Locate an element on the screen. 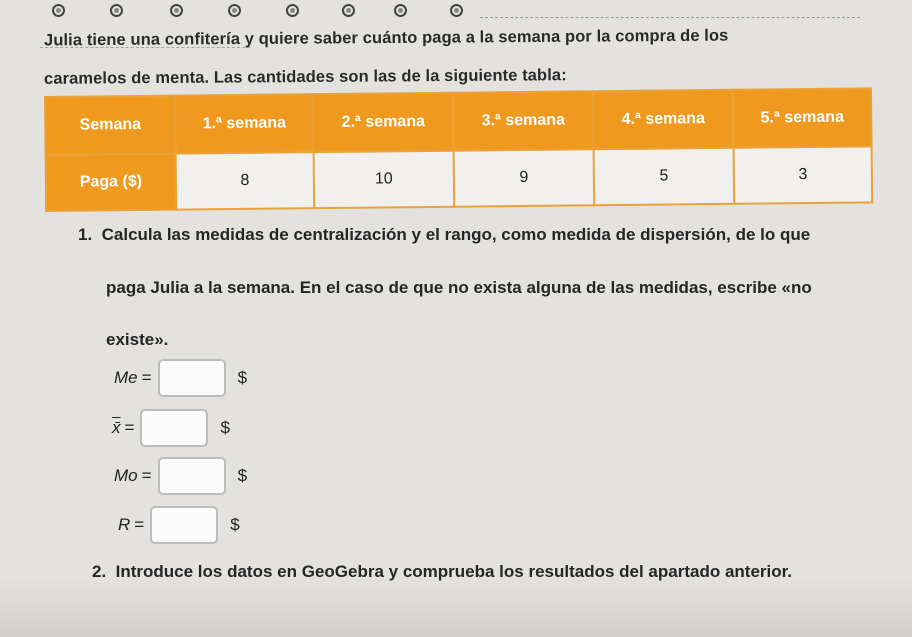 This screenshot has height=637, width=912. value-cell: 9 is located at coordinates (524, 178).